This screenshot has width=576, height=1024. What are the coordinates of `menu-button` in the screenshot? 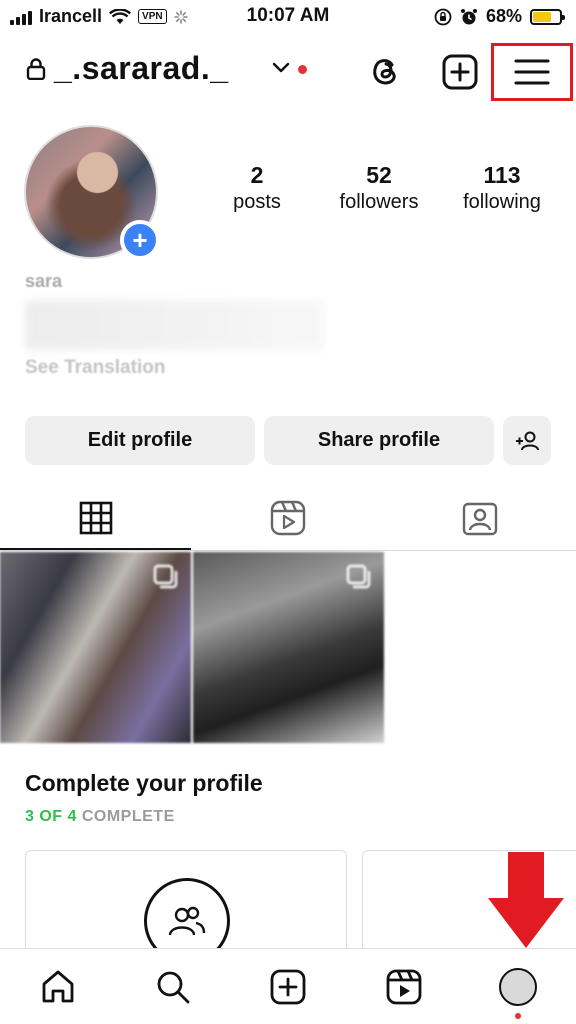 It's located at (532, 72).